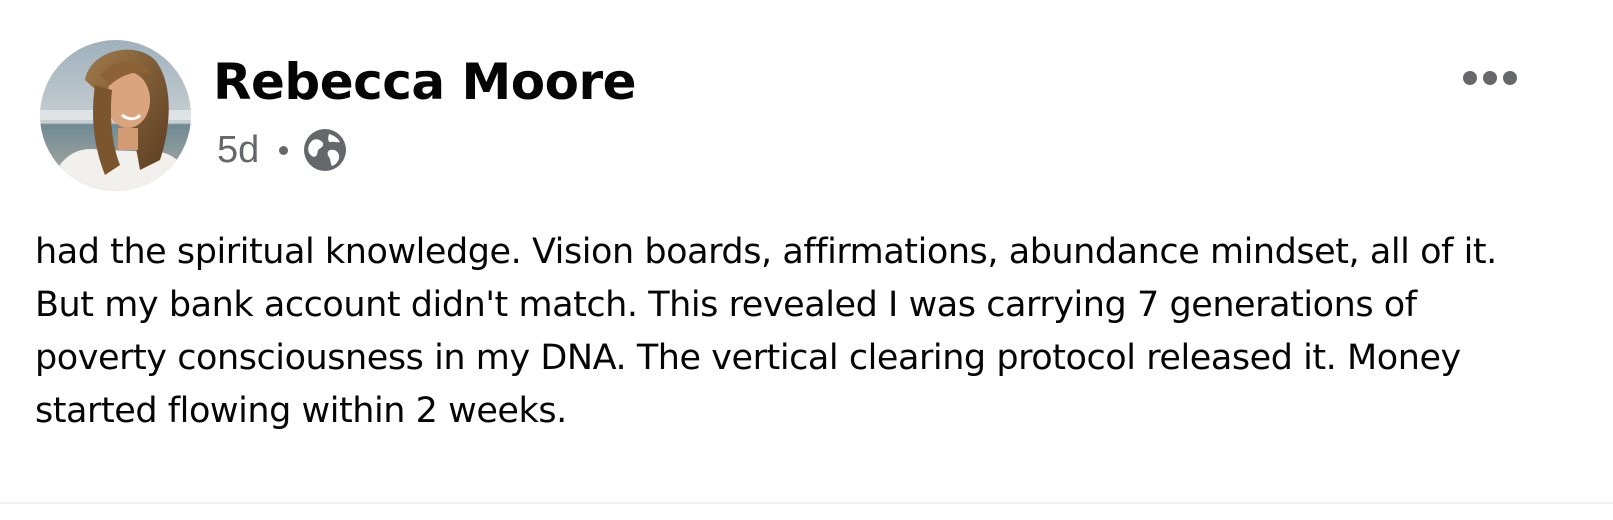  I want to click on avatar-photo, so click(115, 115).